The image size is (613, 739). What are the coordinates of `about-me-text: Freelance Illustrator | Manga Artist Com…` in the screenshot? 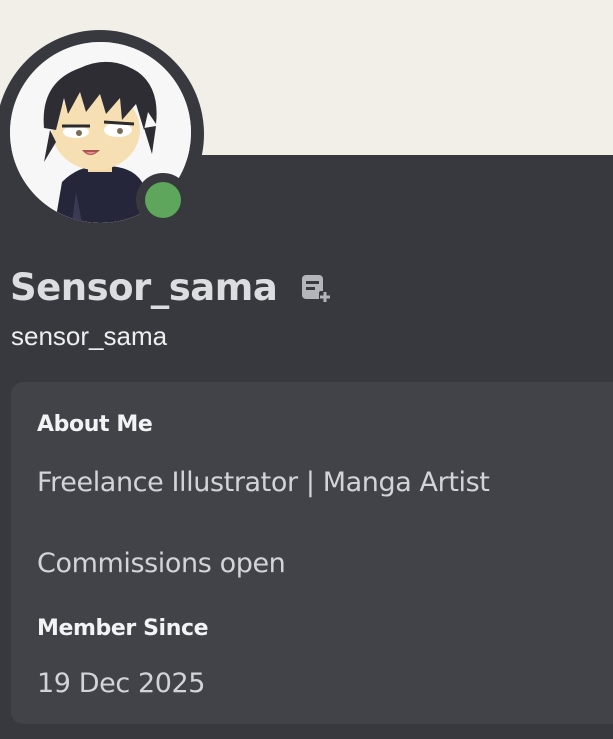 It's located at (263, 523).